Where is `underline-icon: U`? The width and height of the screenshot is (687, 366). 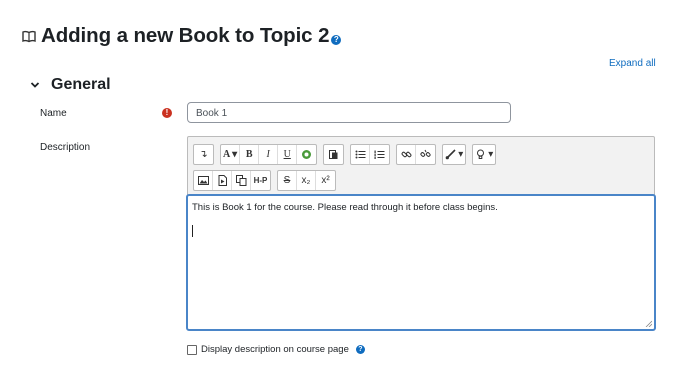 underline-icon: U is located at coordinates (287, 154).